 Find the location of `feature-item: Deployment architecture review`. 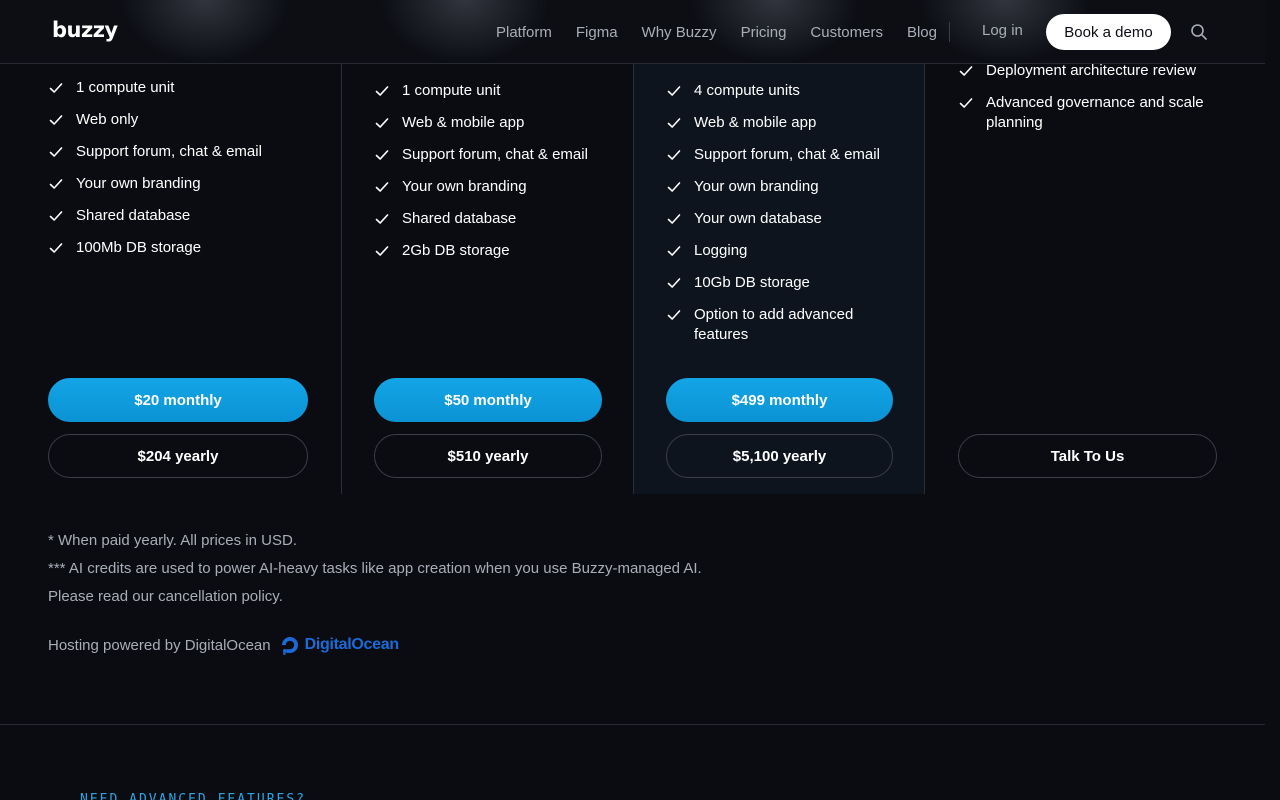

feature-item: Deployment architecture review is located at coordinates (1088, 71).